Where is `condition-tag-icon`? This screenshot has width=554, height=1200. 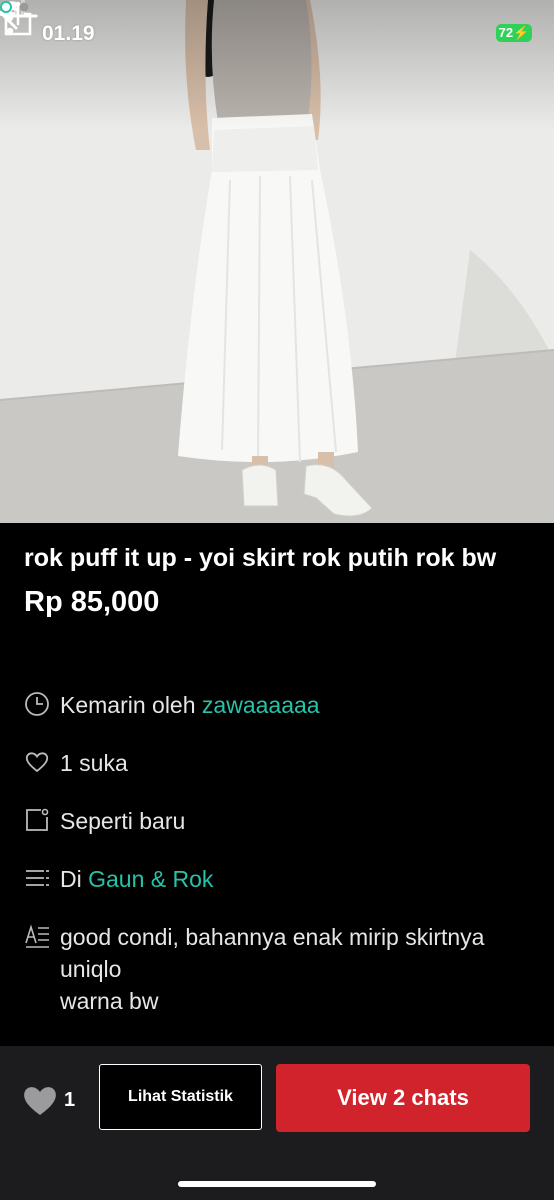 condition-tag-icon is located at coordinates (37, 819).